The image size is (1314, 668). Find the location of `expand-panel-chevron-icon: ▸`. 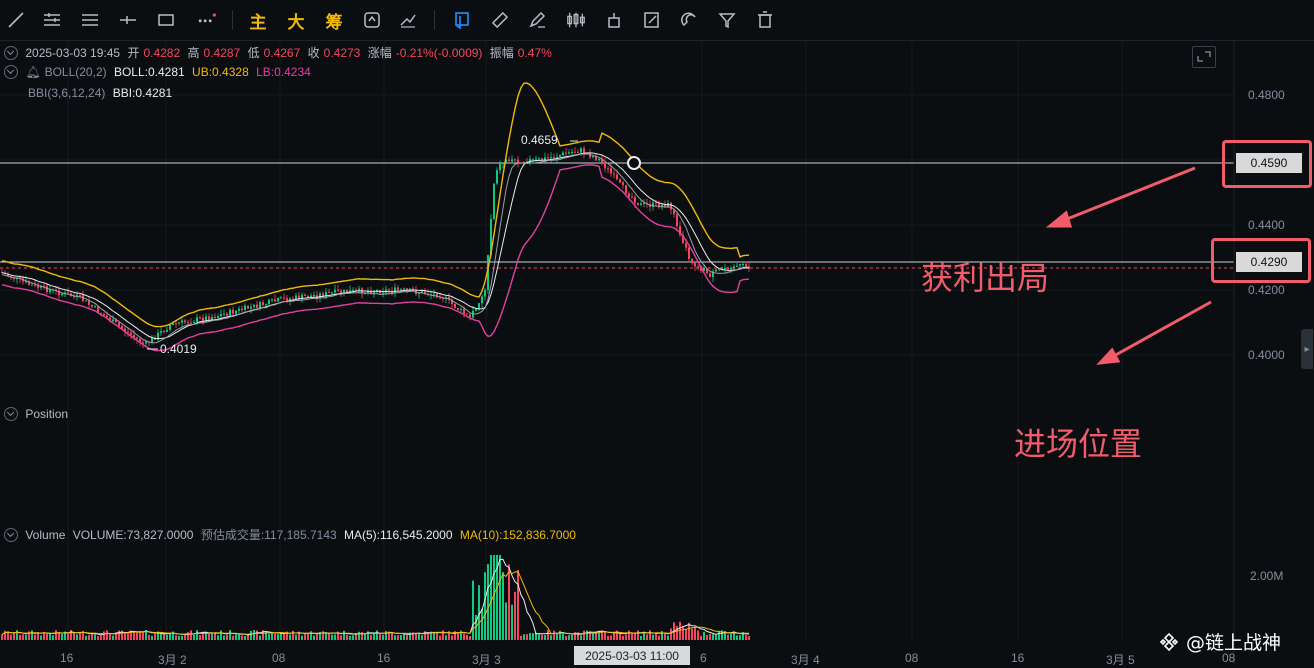

expand-panel-chevron-icon: ▸ is located at coordinates (1307, 349).